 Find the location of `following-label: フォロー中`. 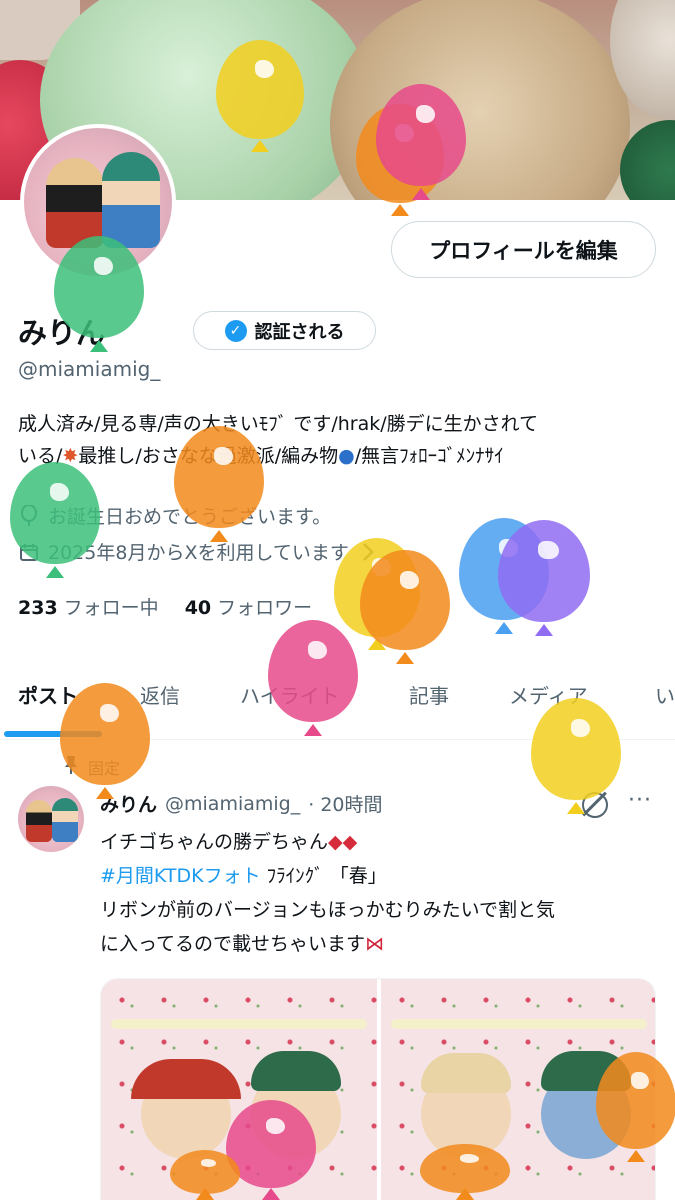

following-label: フォロー中 is located at coordinates (111, 608).